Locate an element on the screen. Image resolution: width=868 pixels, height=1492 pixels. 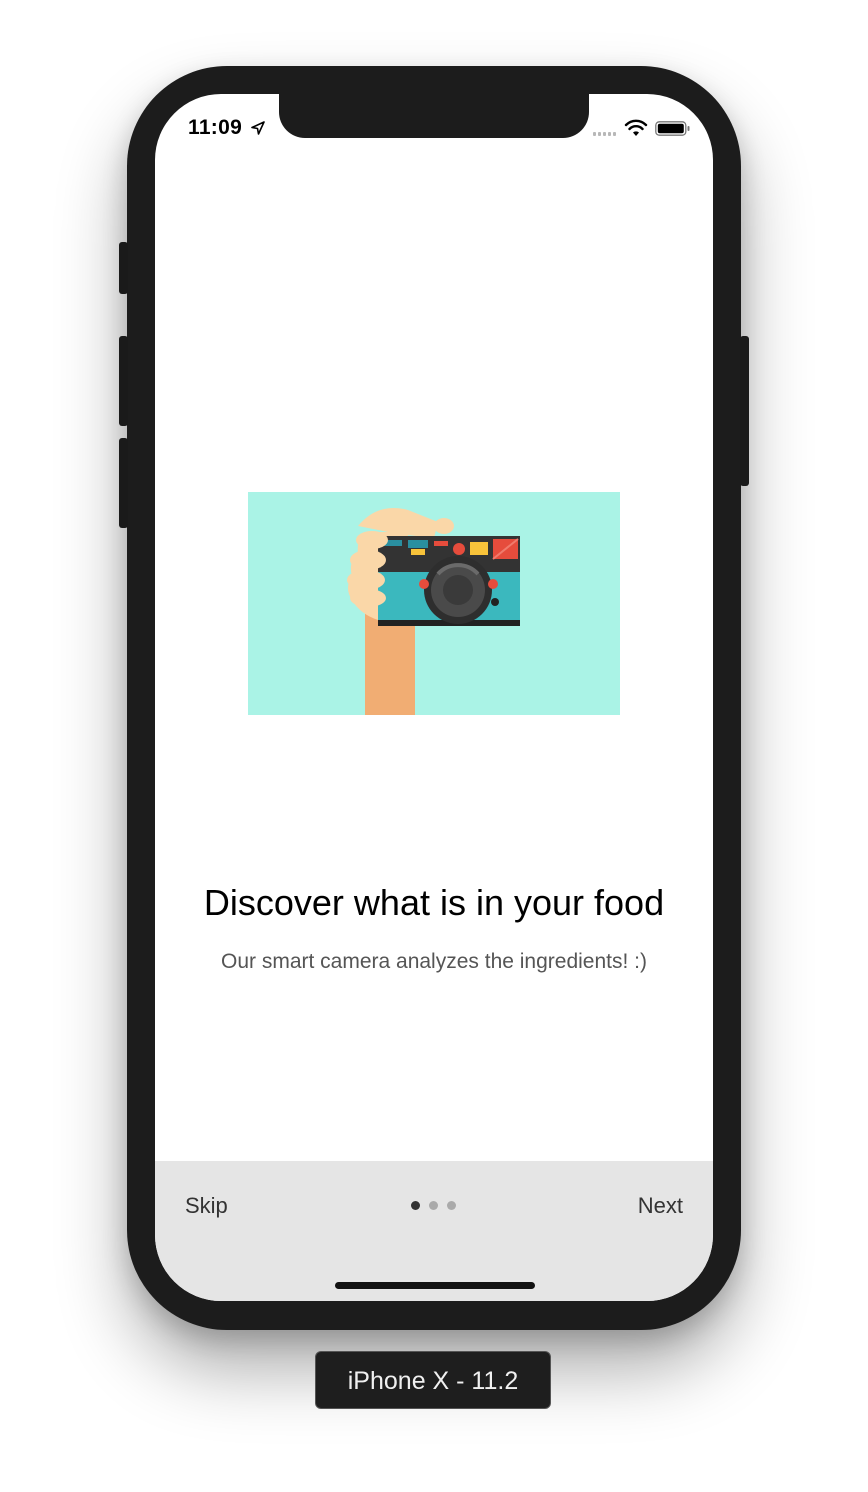
home-indicator is located at coordinates (435, 1285).